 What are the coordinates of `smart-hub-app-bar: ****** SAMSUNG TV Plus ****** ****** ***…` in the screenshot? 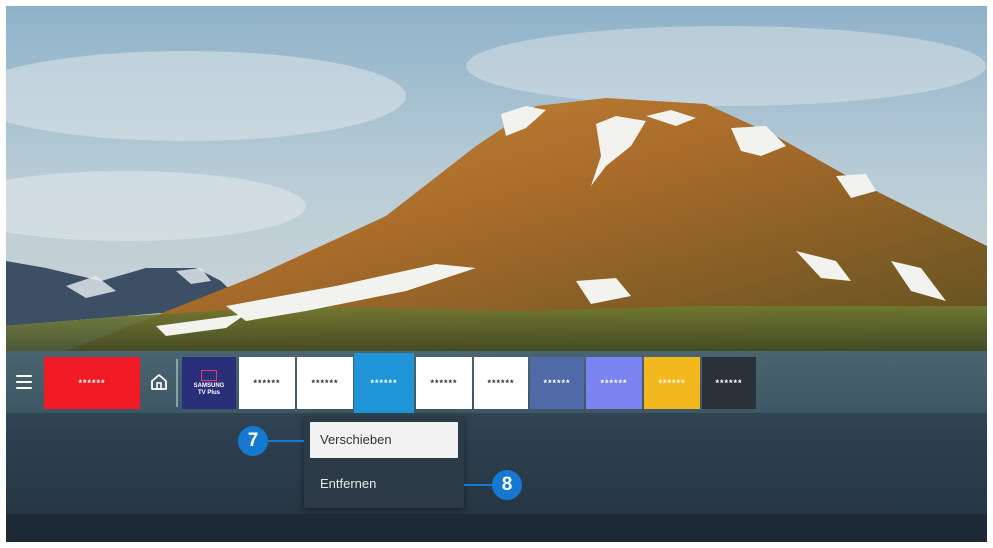 It's located at (496, 382).